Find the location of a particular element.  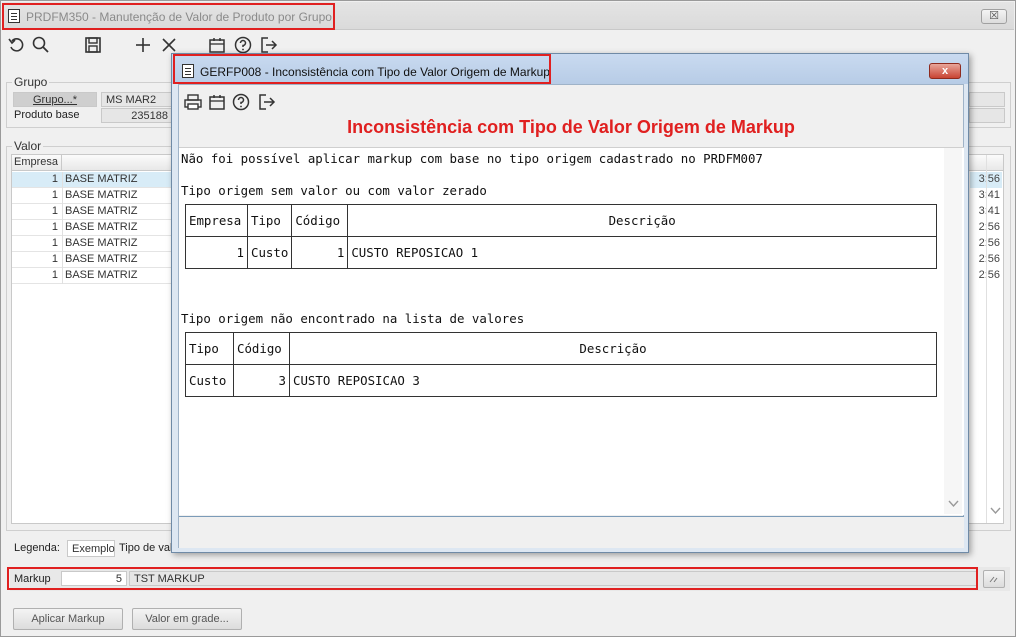

close-icon is located at coordinates (169, 45).